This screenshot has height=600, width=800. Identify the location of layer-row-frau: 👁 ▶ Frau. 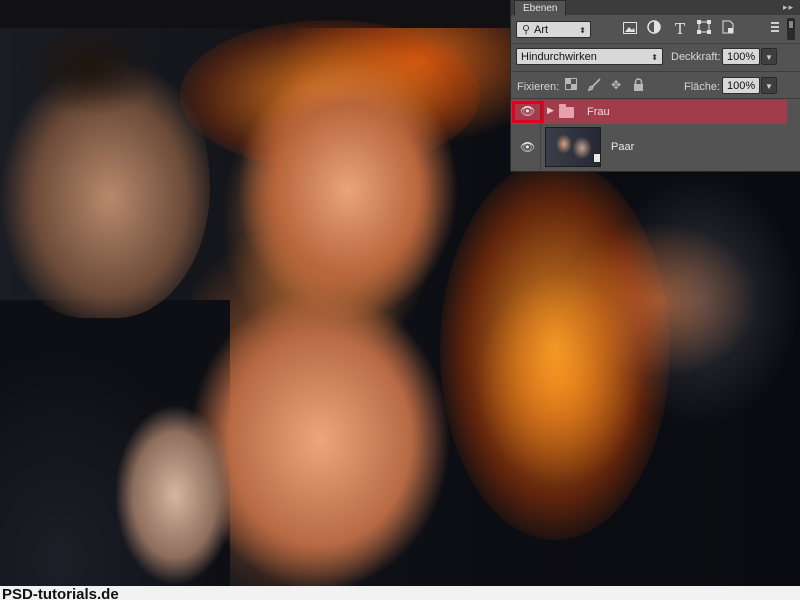
(649, 112).